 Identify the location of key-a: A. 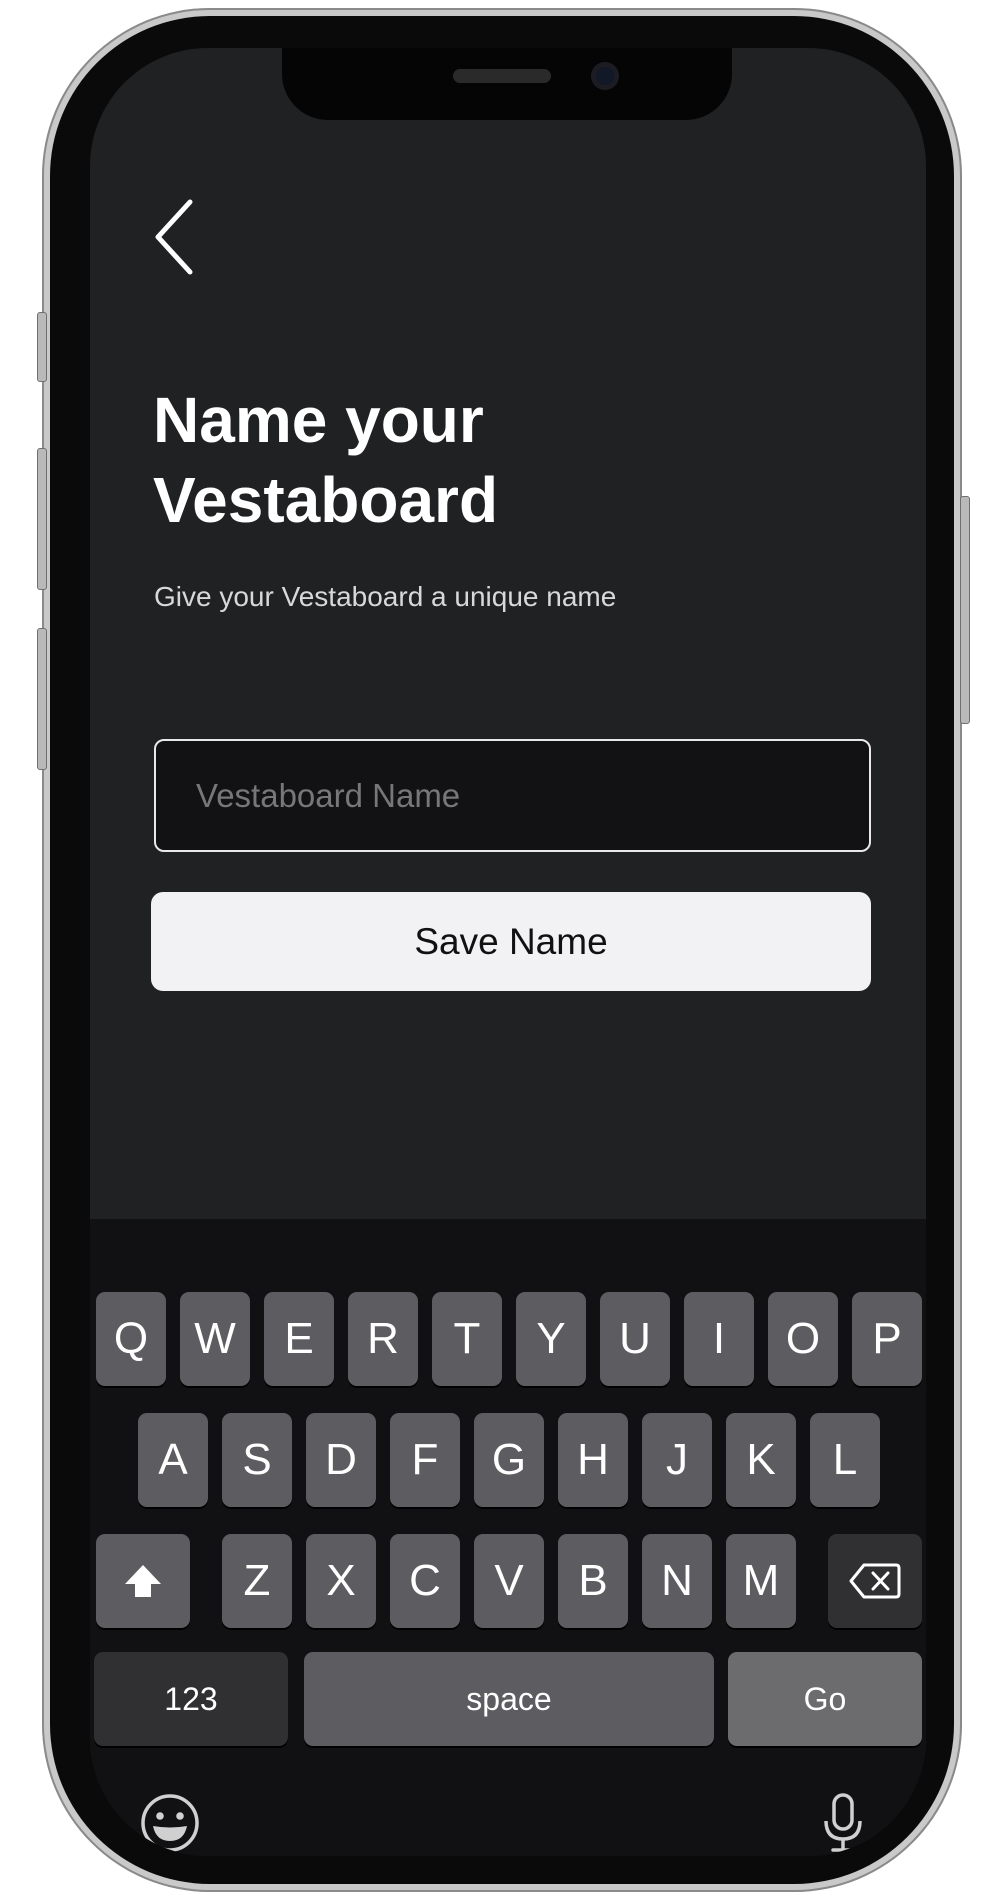
(173, 1460).